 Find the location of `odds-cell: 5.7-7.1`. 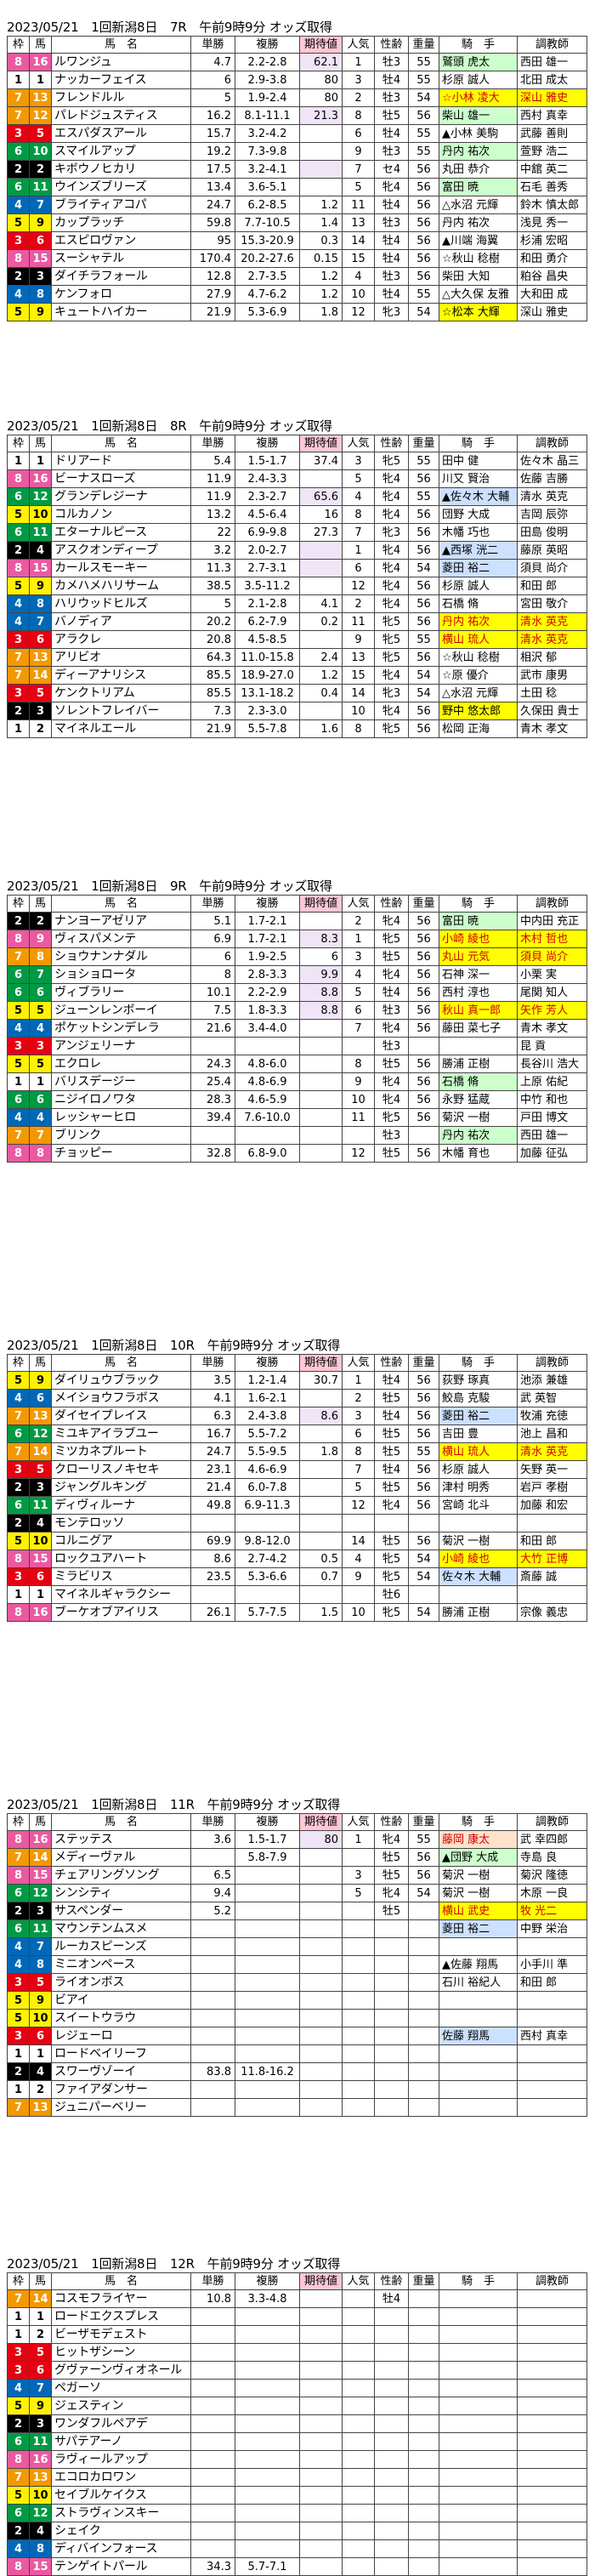

odds-cell: 5.7-7.1 is located at coordinates (267, 2566).